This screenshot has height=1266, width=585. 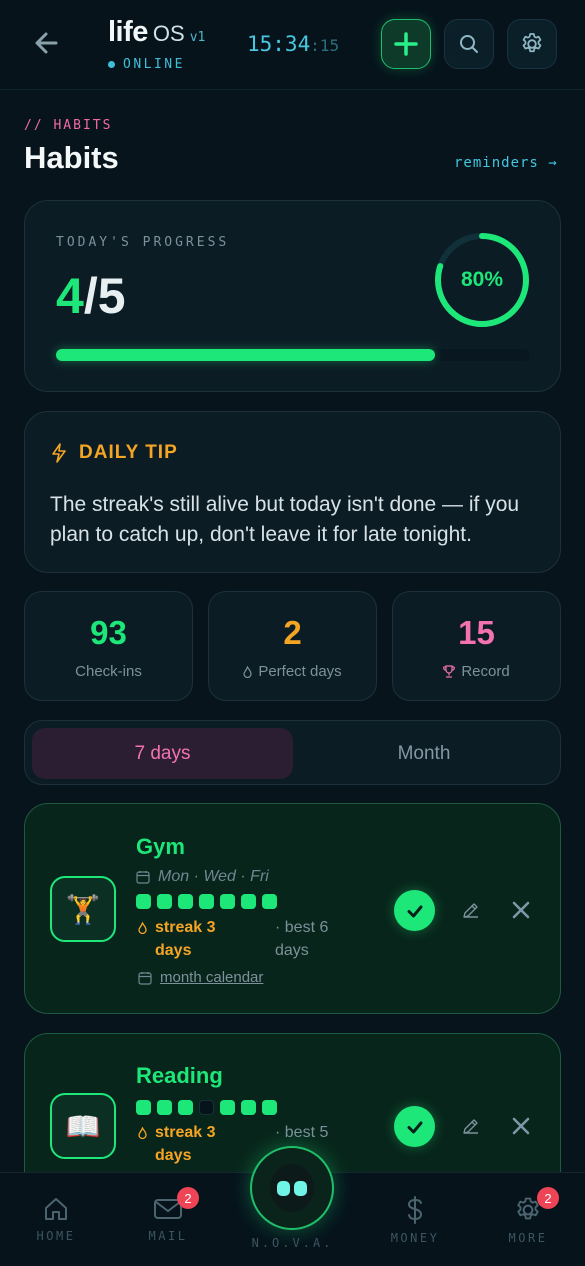 What do you see at coordinates (179, 1075) in the screenshot?
I see `habit-name: Reading` at bounding box center [179, 1075].